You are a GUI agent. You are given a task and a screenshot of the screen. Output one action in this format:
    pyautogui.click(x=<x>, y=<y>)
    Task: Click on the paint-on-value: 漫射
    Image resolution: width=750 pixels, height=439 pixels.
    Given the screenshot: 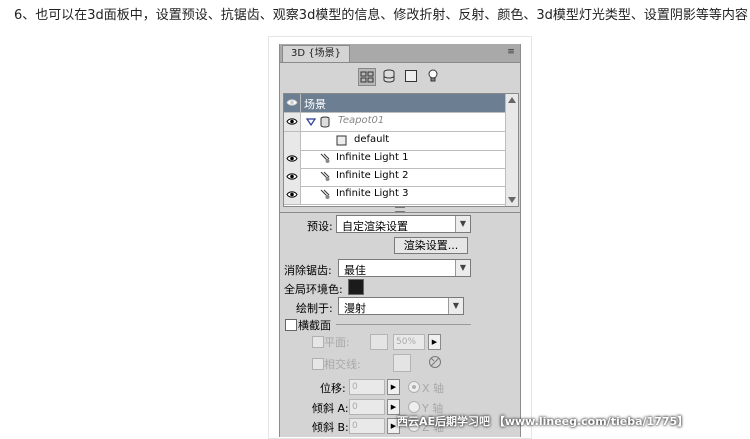 What is the action you would take?
    pyautogui.click(x=355, y=308)
    